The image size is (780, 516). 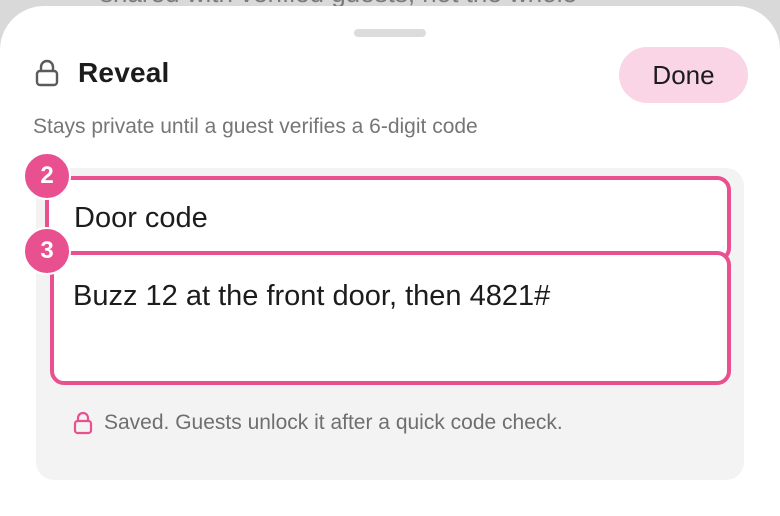 I want to click on sheet-header: Reveal, so click(x=102, y=73).